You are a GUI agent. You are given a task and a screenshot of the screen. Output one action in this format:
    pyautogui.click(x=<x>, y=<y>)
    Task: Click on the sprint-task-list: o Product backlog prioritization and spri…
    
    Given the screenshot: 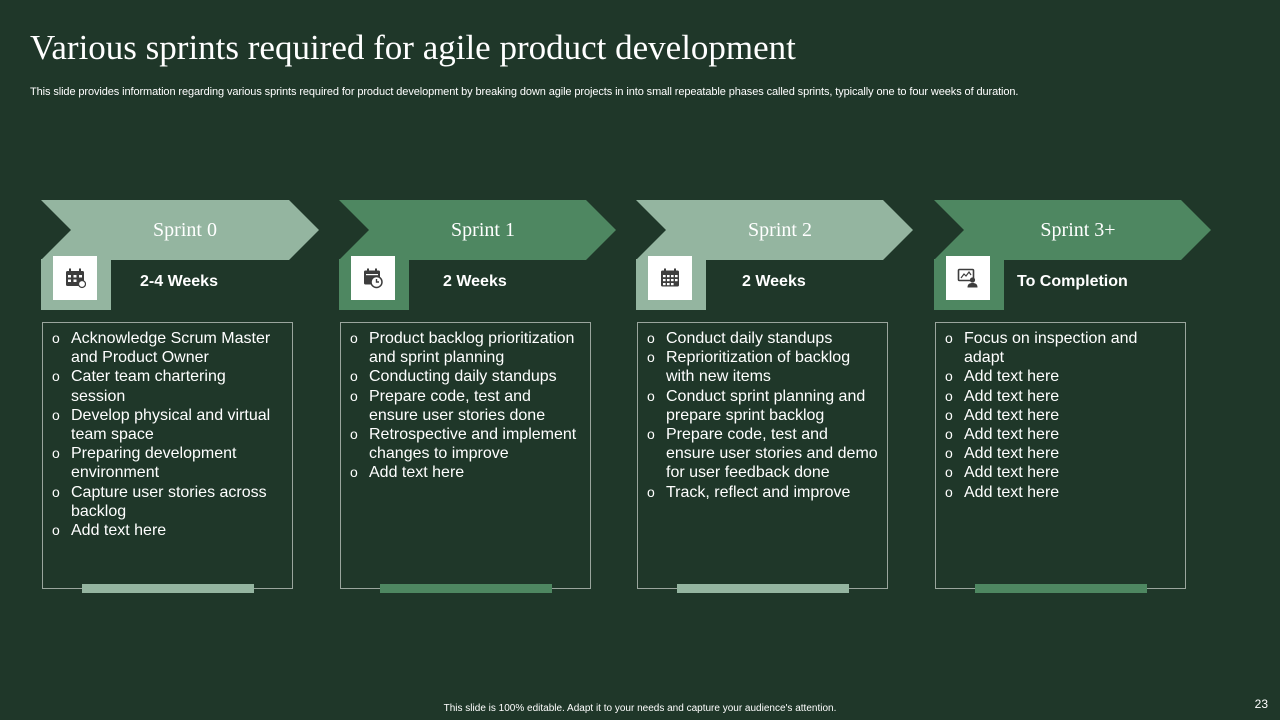 What is the action you would take?
    pyautogui.click(x=465, y=403)
    